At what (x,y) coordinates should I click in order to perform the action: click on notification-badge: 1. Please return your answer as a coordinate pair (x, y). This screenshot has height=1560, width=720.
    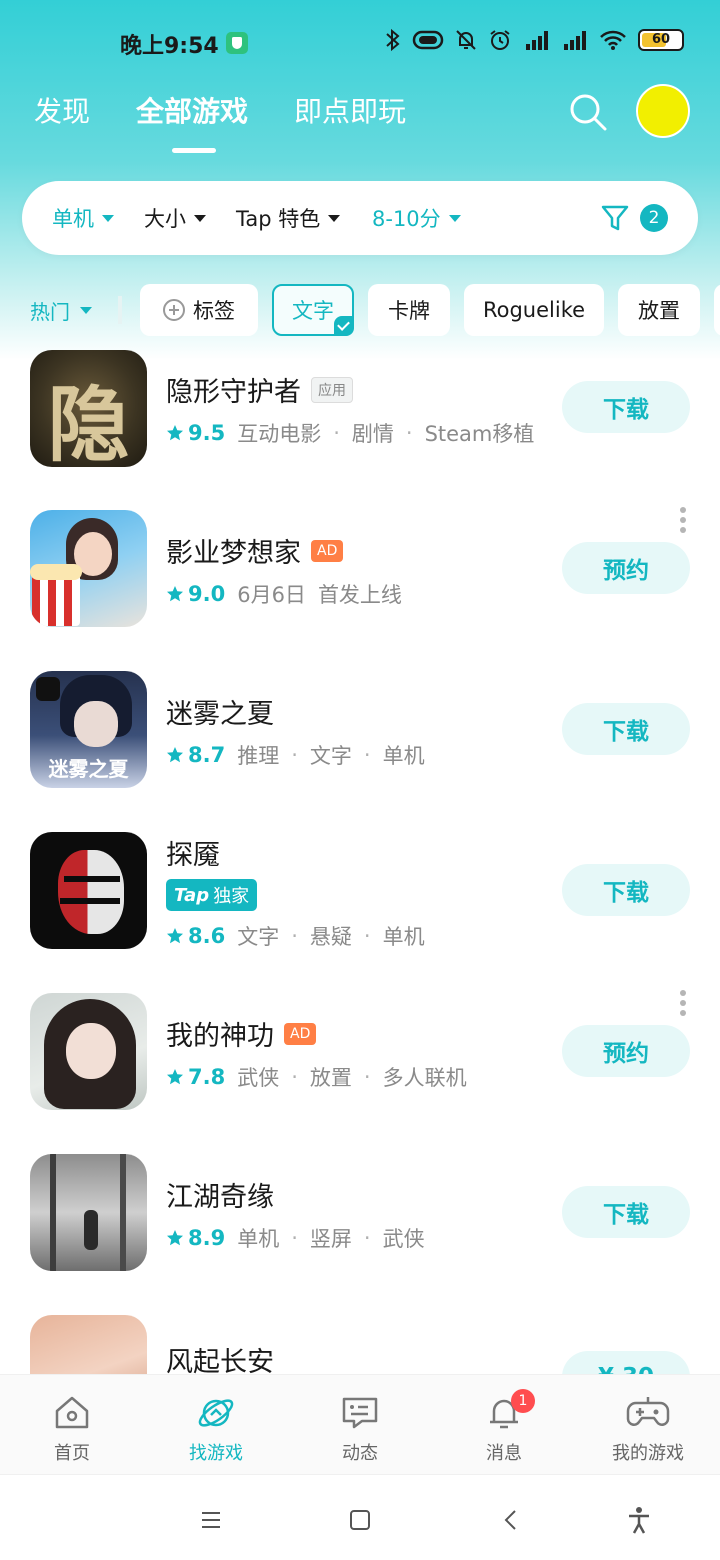
    Looking at the image, I should click on (523, 1401).